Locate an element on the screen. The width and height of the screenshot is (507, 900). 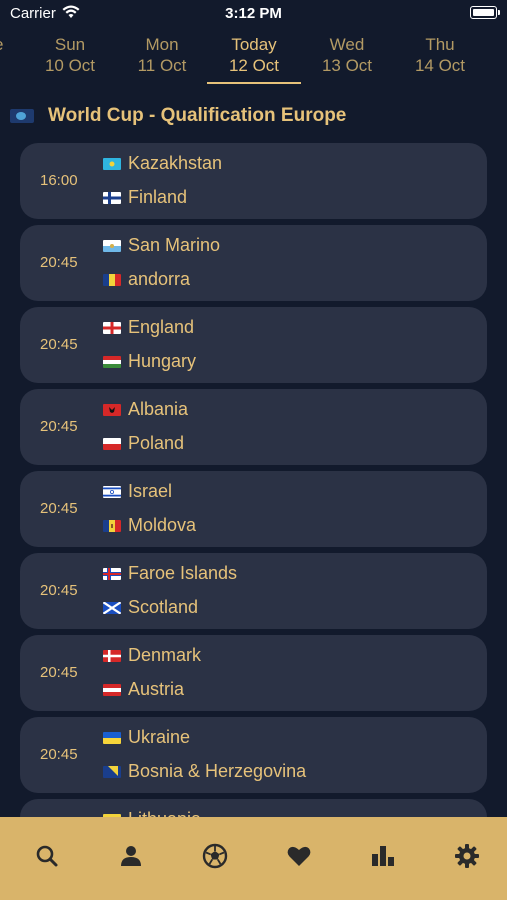
home-team-name: Faroe Islands is located at coordinates (183, 573).